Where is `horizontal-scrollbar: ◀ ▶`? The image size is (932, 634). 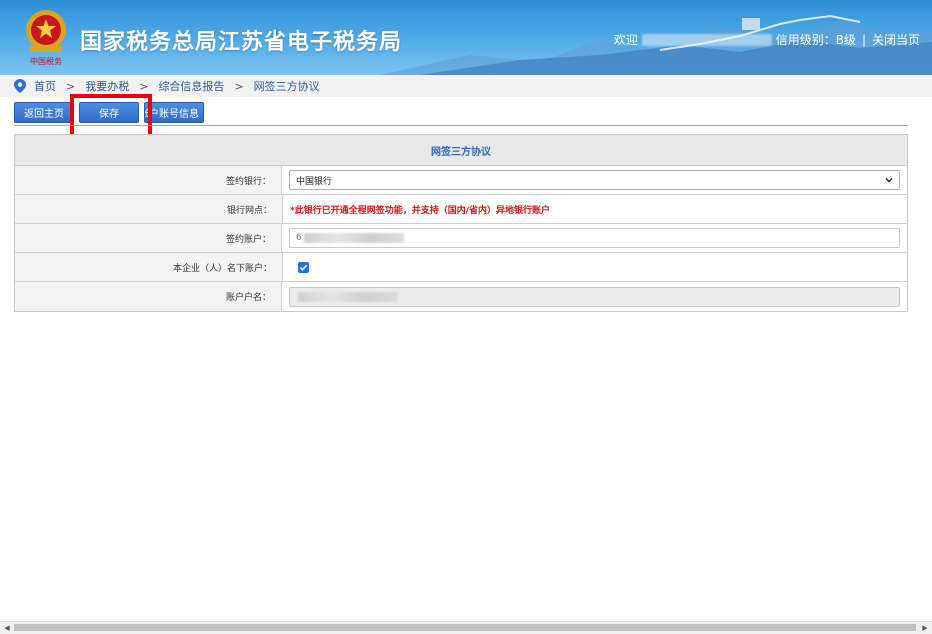
horizontal-scrollbar: ◀ ▶ is located at coordinates (466, 627).